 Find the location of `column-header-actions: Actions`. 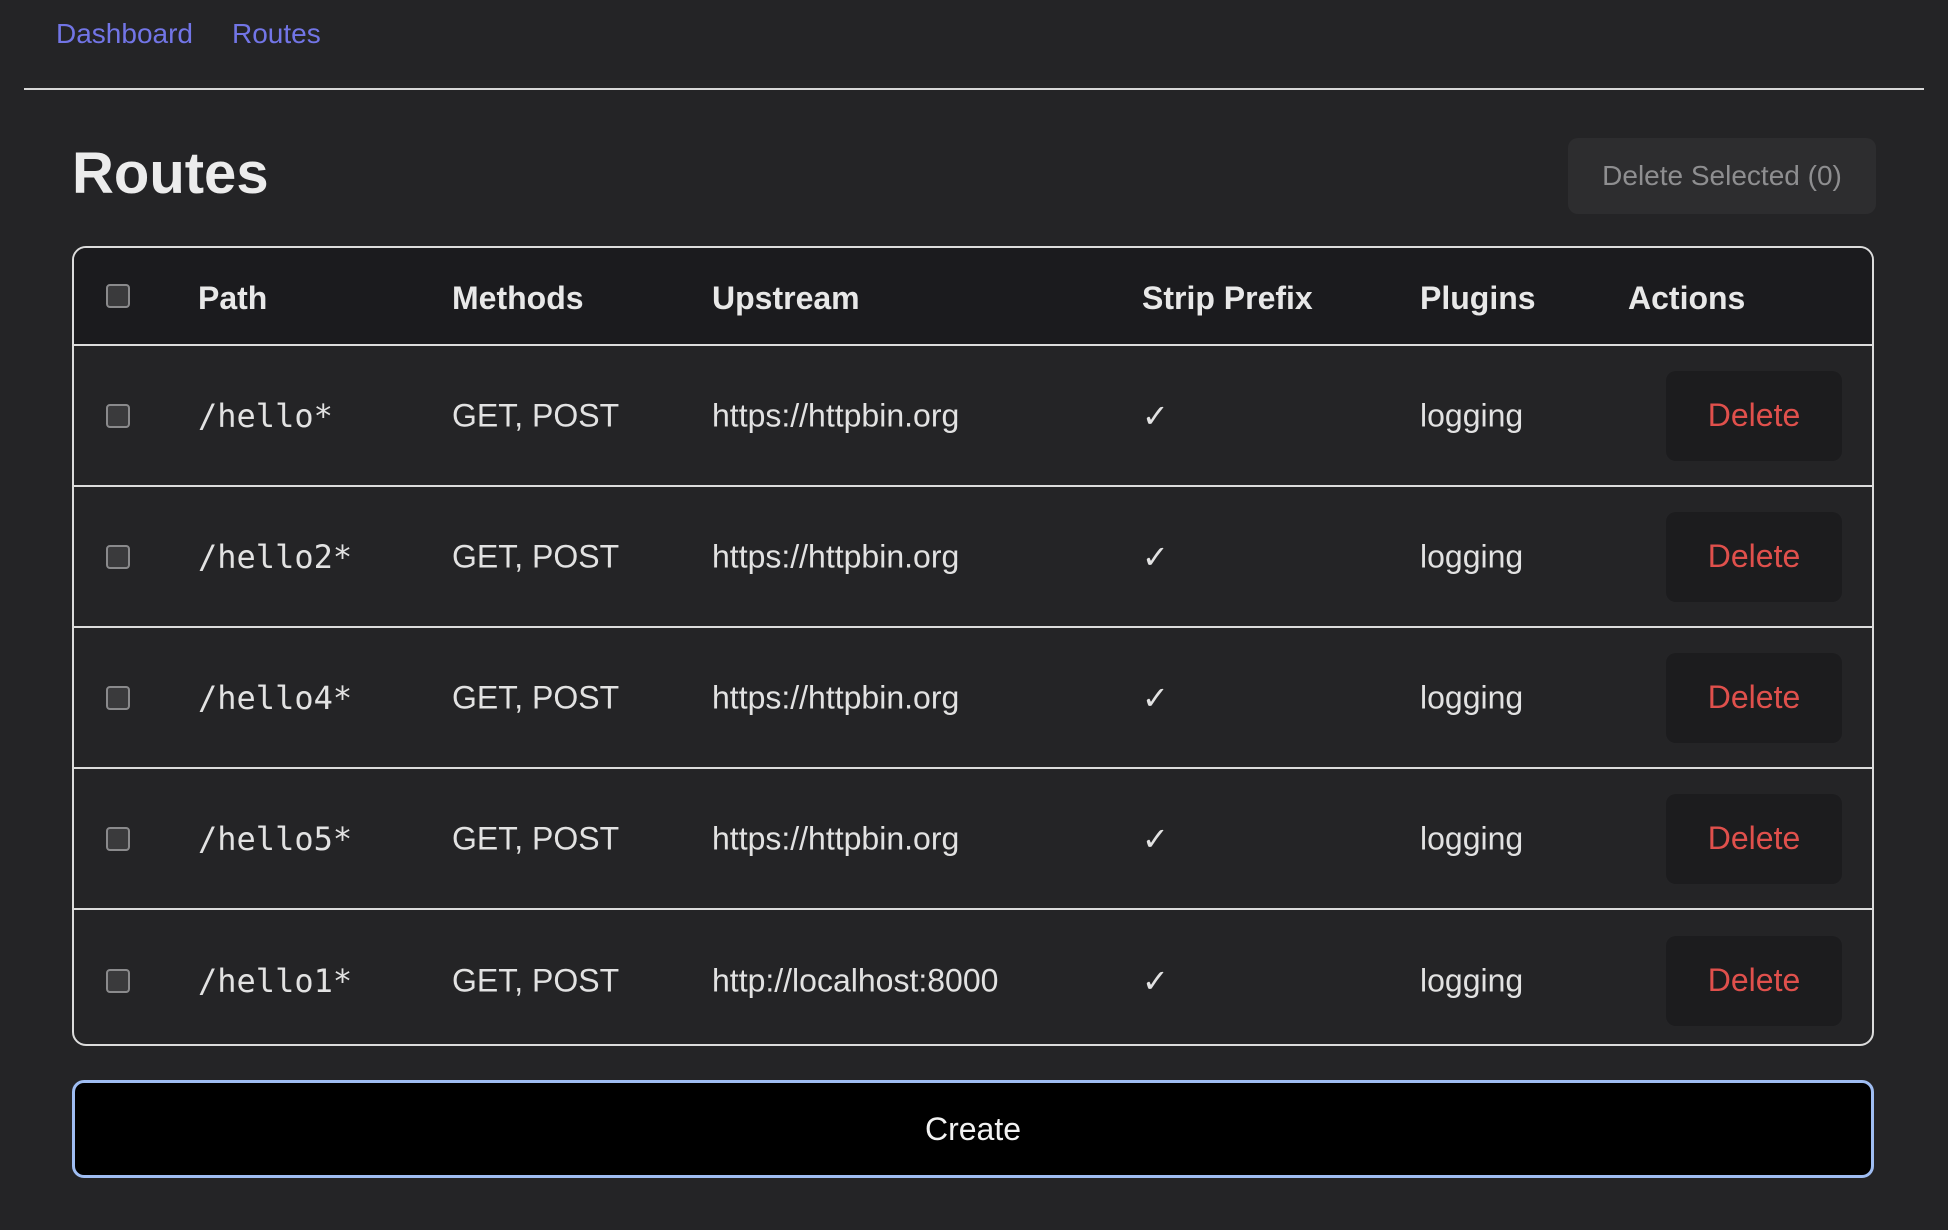

column-header-actions: Actions is located at coordinates (1687, 298).